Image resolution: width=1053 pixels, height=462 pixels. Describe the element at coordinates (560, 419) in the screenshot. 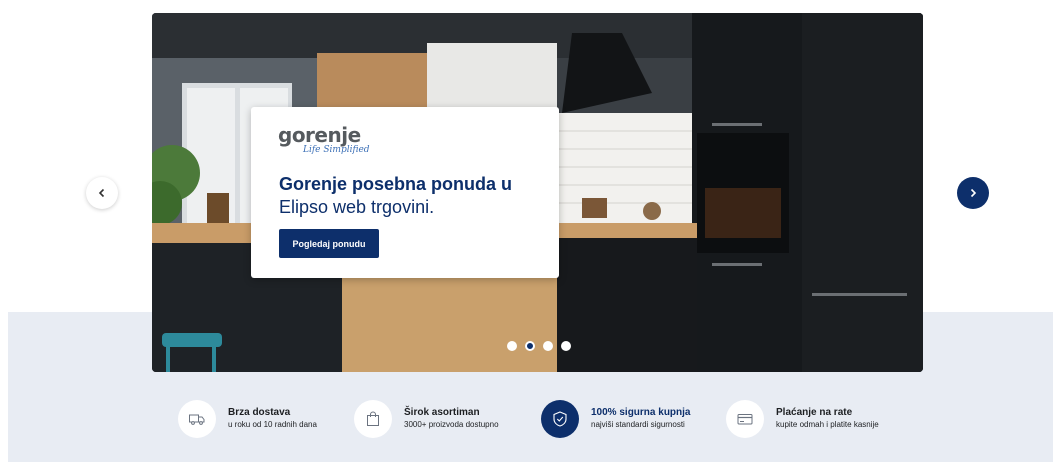

I see `shield-icon` at that location.